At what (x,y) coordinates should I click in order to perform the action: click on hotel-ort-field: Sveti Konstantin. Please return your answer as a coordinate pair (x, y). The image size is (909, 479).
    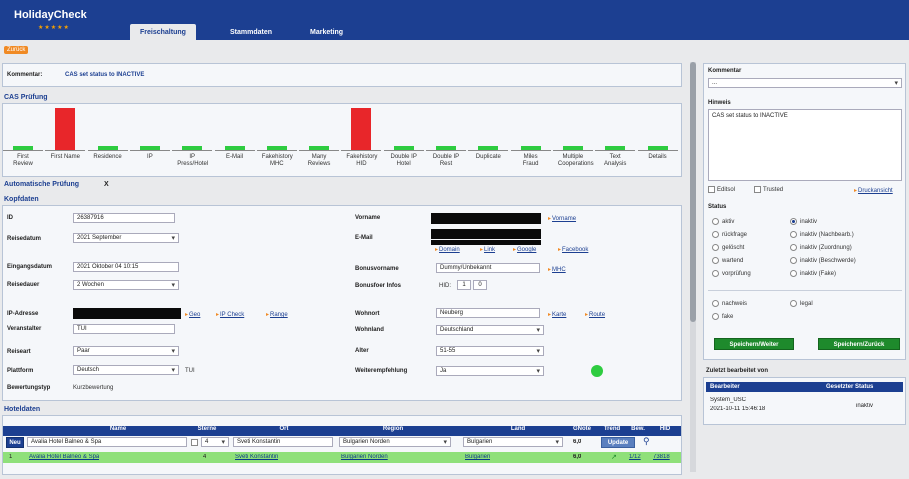
    Looking at the image, I should click on (283, 442).